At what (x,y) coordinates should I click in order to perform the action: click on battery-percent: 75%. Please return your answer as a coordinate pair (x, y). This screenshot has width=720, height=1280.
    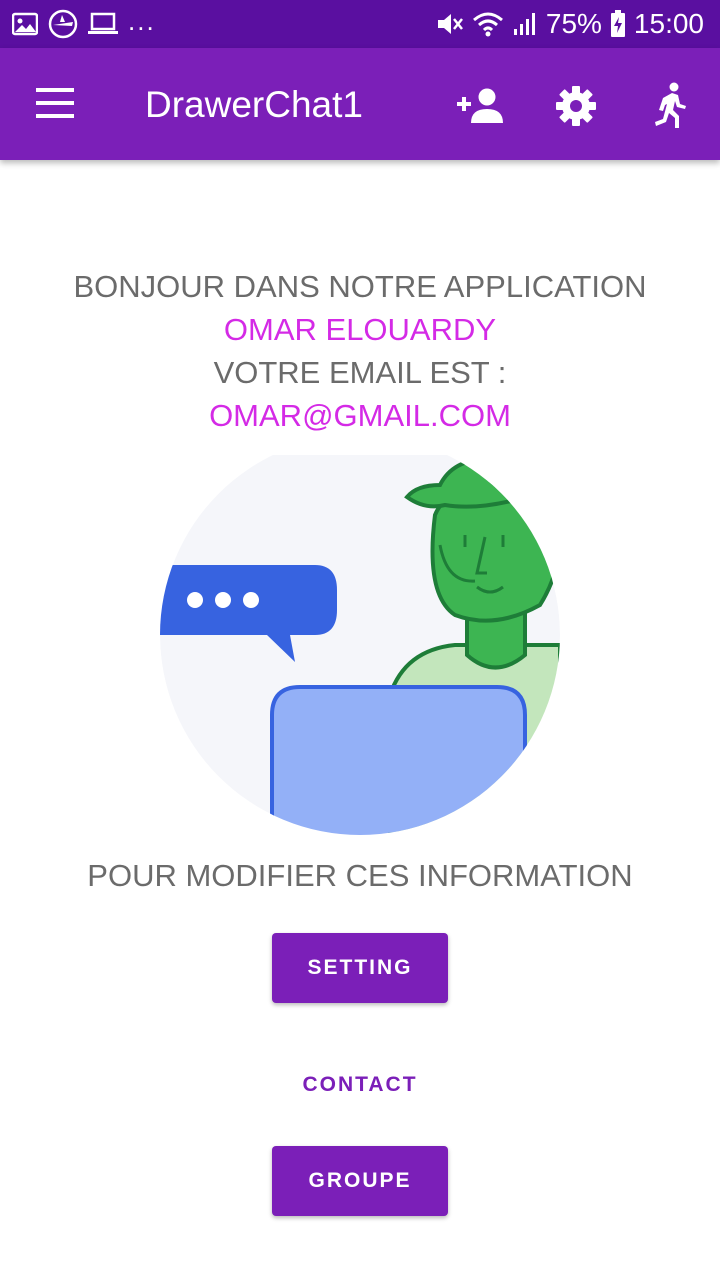
    Looking at the image, I should click on (573, 23).